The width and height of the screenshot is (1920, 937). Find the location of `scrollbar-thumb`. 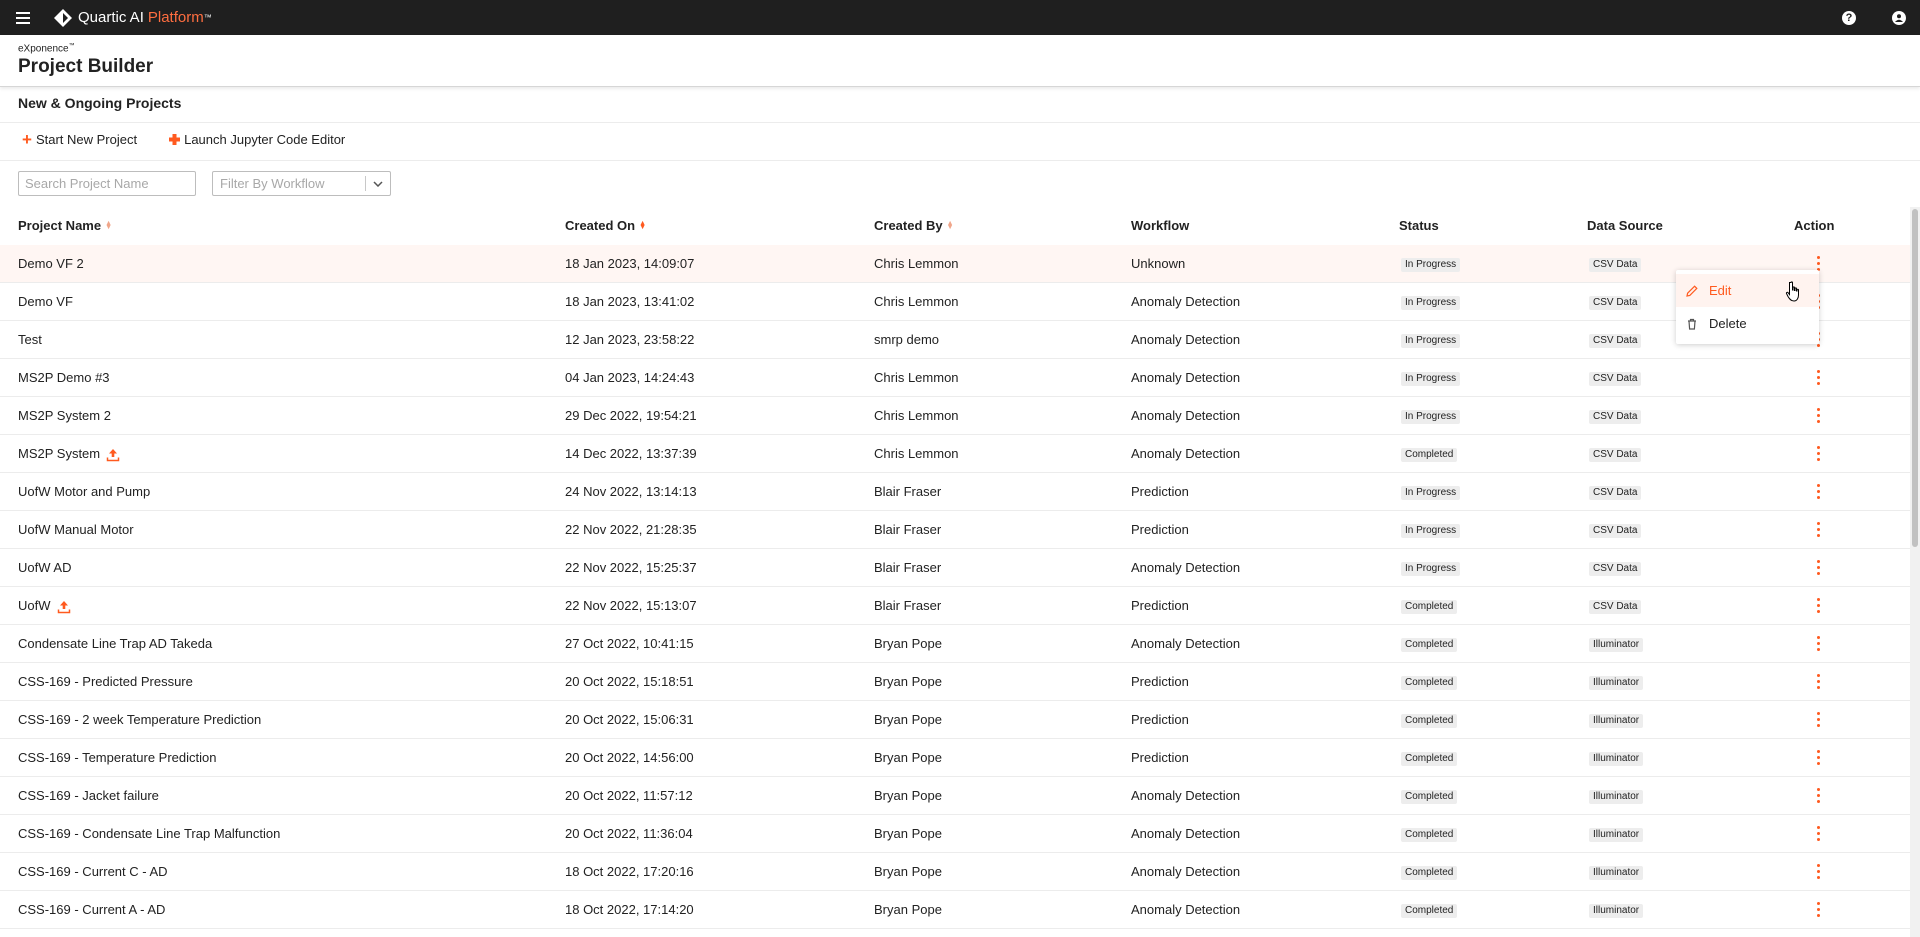

scrollbar-thumb is located at coordinates (1915, 378).